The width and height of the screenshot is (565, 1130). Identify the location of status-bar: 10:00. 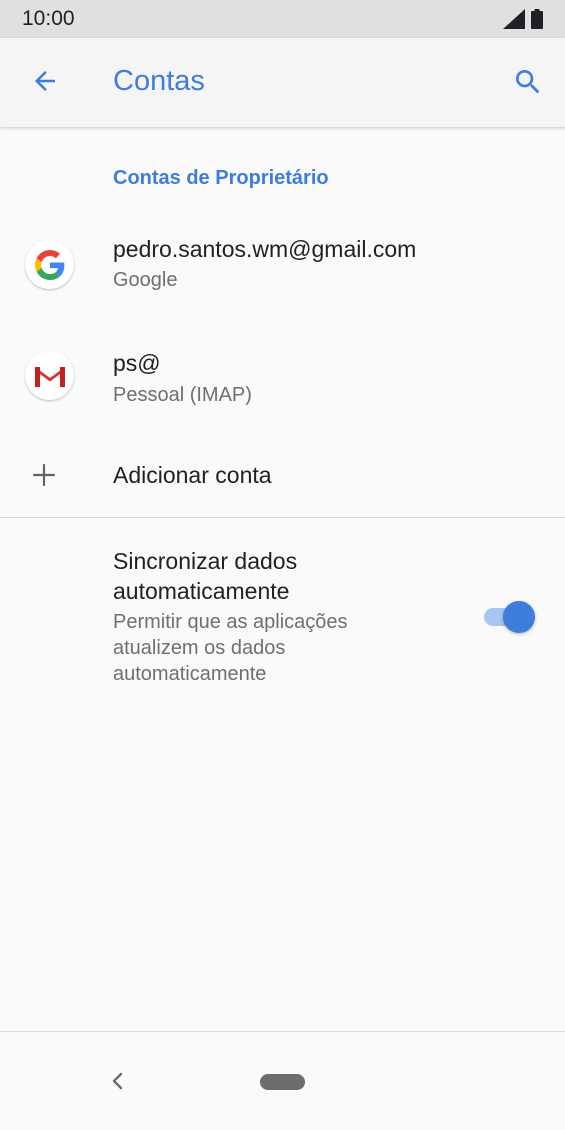
(282, 19).